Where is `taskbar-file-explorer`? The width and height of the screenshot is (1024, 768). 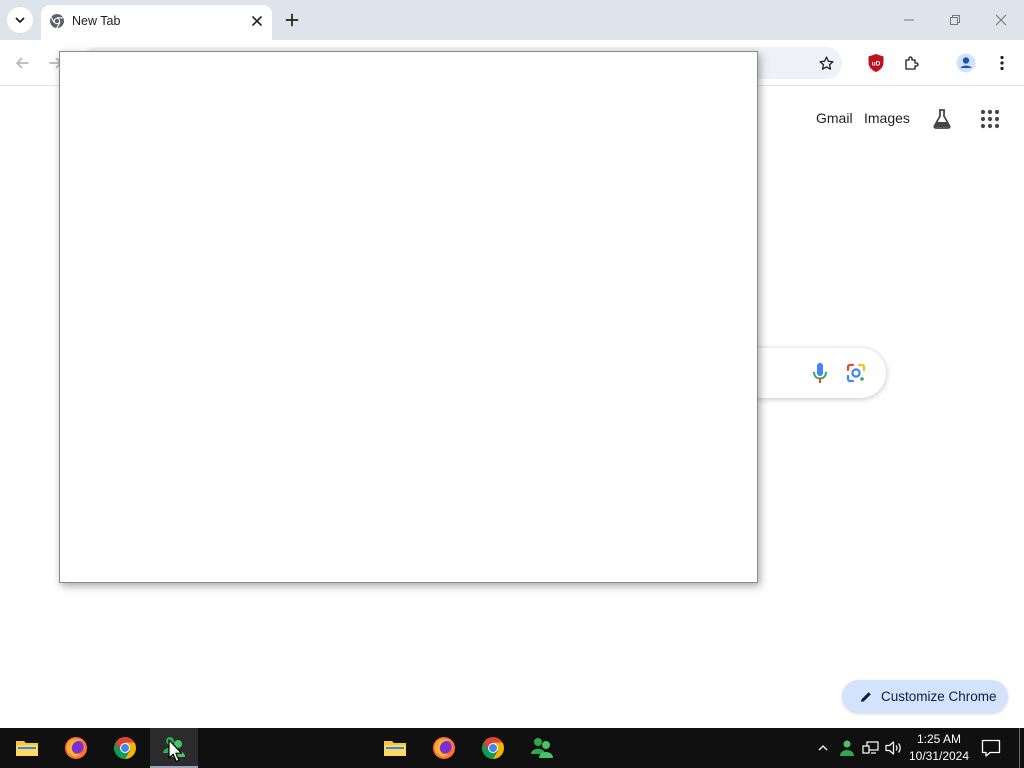
taskbar-file-explorer is located at coordinates (27, 748).